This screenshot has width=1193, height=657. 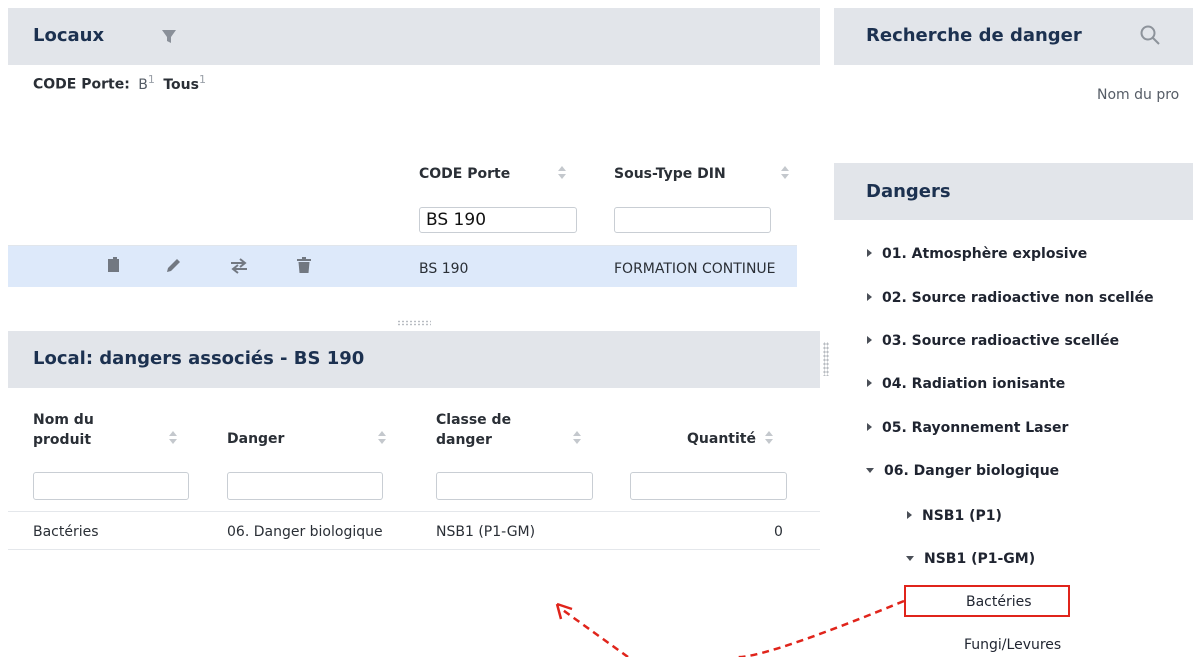 I want to click on drag-arrow-annotation, so click(x=730, y=628).